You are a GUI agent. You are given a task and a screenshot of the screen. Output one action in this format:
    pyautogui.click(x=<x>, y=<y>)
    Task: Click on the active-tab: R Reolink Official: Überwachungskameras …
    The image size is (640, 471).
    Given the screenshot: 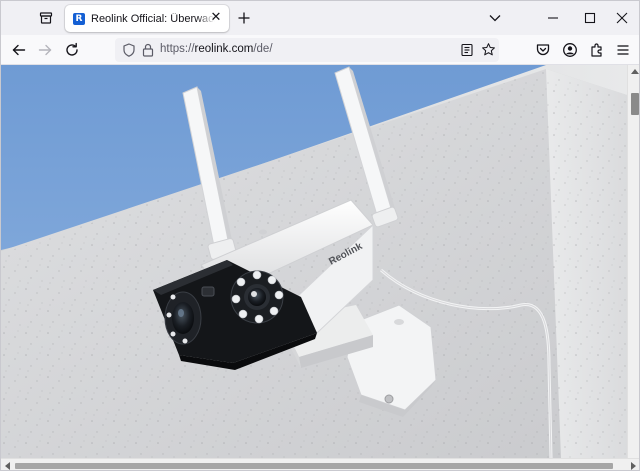 What is the action you would take?
    pyautogui.click(x=147, y=18)
    